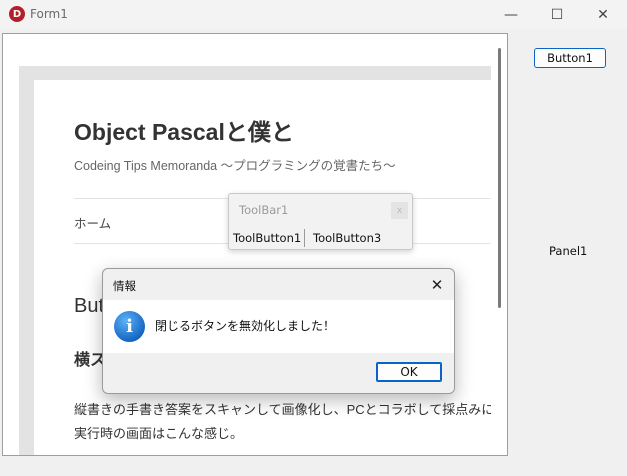 Image resolution: width=627 pixels, height=476 pixels. I want to click on button1: Button1, so click(570, 58).